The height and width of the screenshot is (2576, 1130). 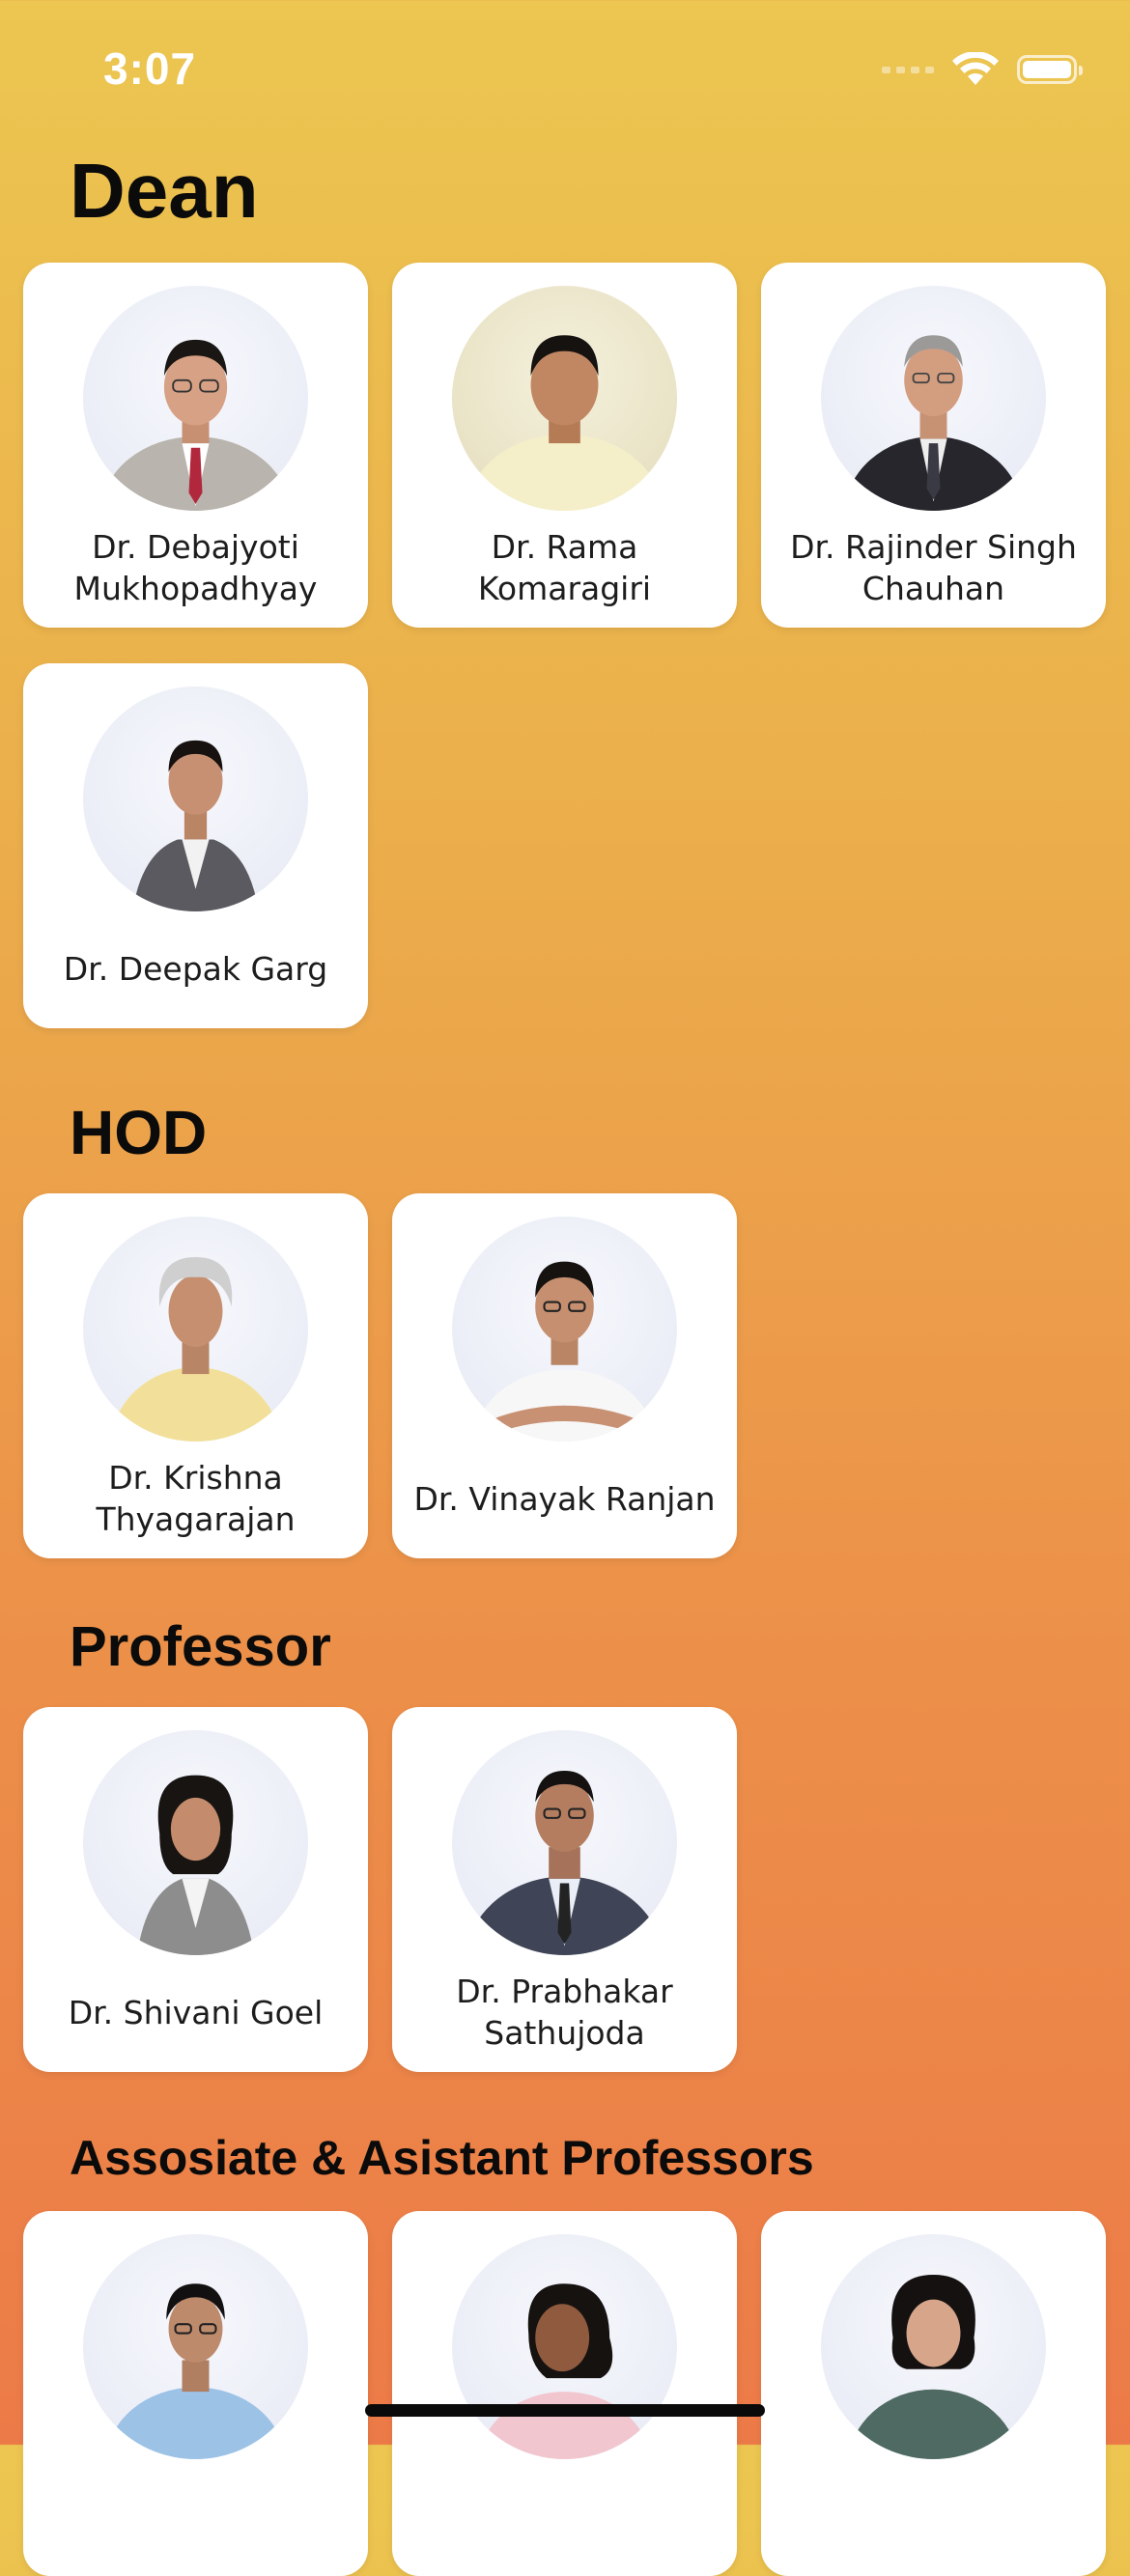 I want to click on person-card: Dr. Prabhakar Sathujoda, so click(x=564, y=1890).